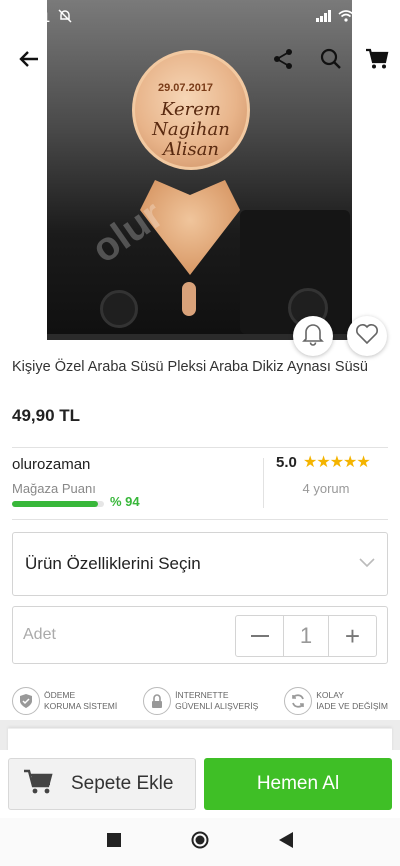 The image size is (400, 866). I want to click on feature-secure-shopping: İNTERNETTE GÜVENLİ ALIŞVERİŞ, so click(200, 701).